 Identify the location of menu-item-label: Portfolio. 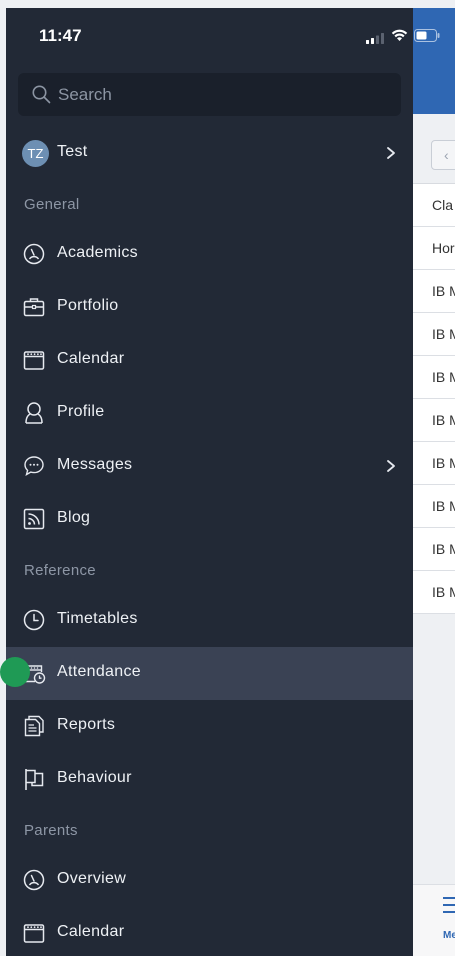
(88, 305).